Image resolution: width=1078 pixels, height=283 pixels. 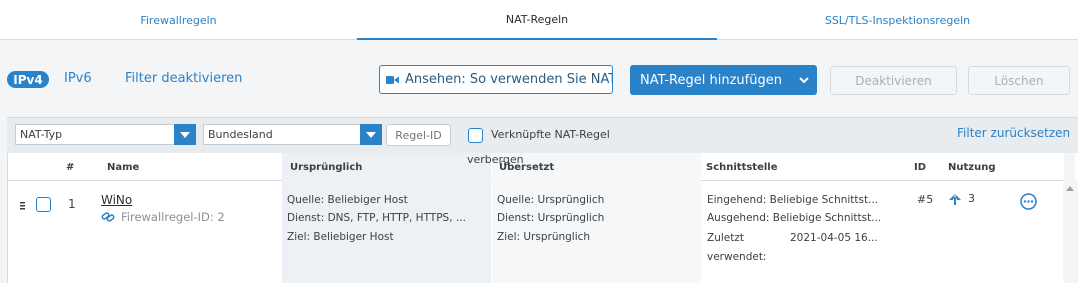 What do you see at coordinates (41, 134) in the screenshot?
I see `nat-type-value: NAT-Typ` at bounding box center [41, 134].